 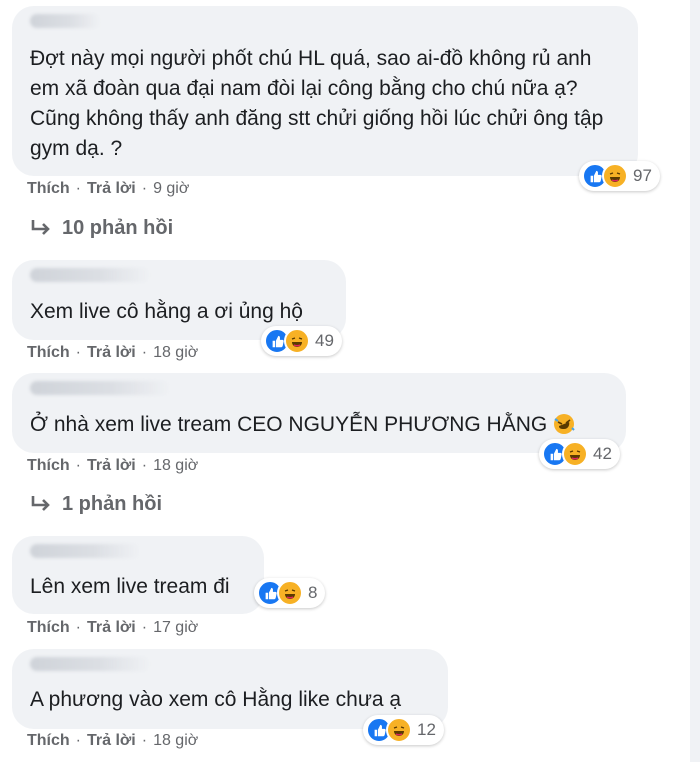 What do you see at coordinates (130, 586) in the screenshot?
I see `comment-text: Lên xem live tream đi` at bounding box center [130, 586].